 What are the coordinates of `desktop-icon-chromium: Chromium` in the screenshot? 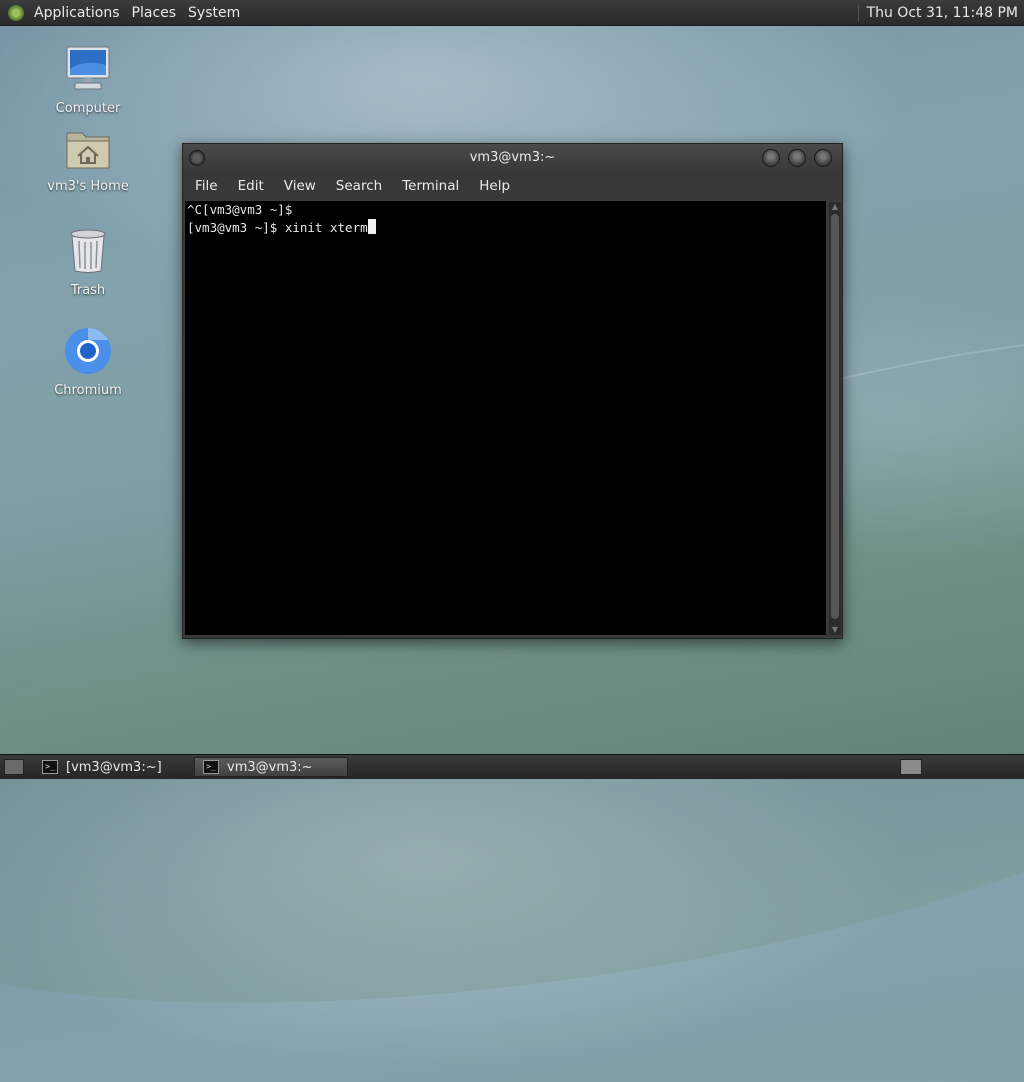 It's located at (88, 362).